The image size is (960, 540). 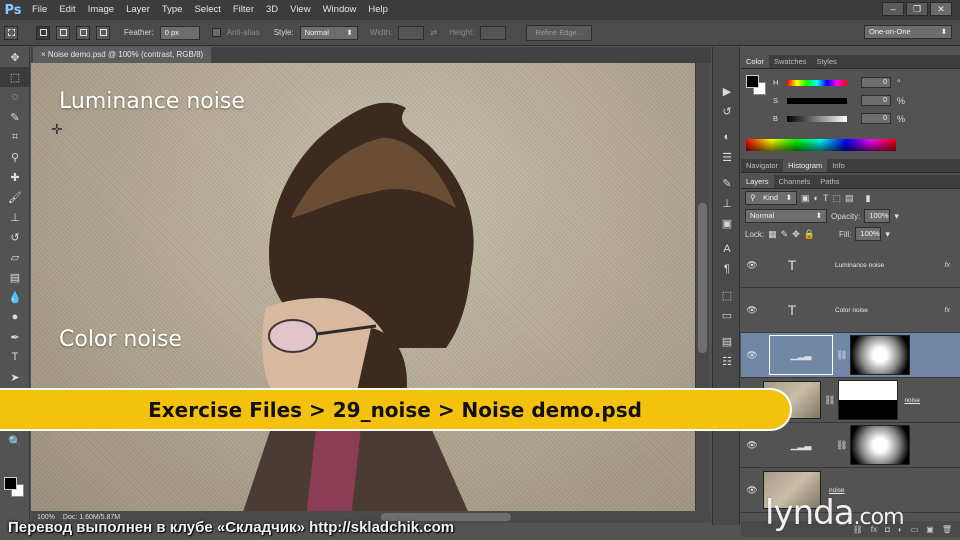 I want to click on dodge-tool-icon: ●, so click(x=15, y=317).